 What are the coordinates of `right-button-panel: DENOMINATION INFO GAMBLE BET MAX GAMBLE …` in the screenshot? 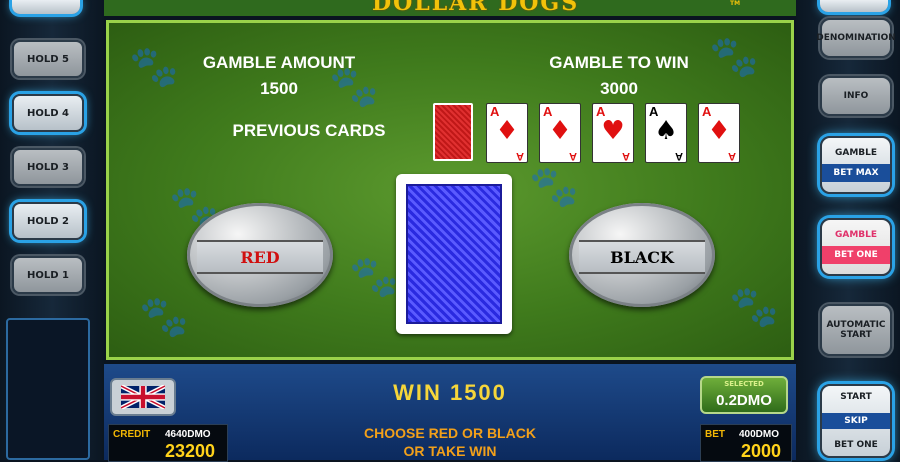 It's located at (848, 230).